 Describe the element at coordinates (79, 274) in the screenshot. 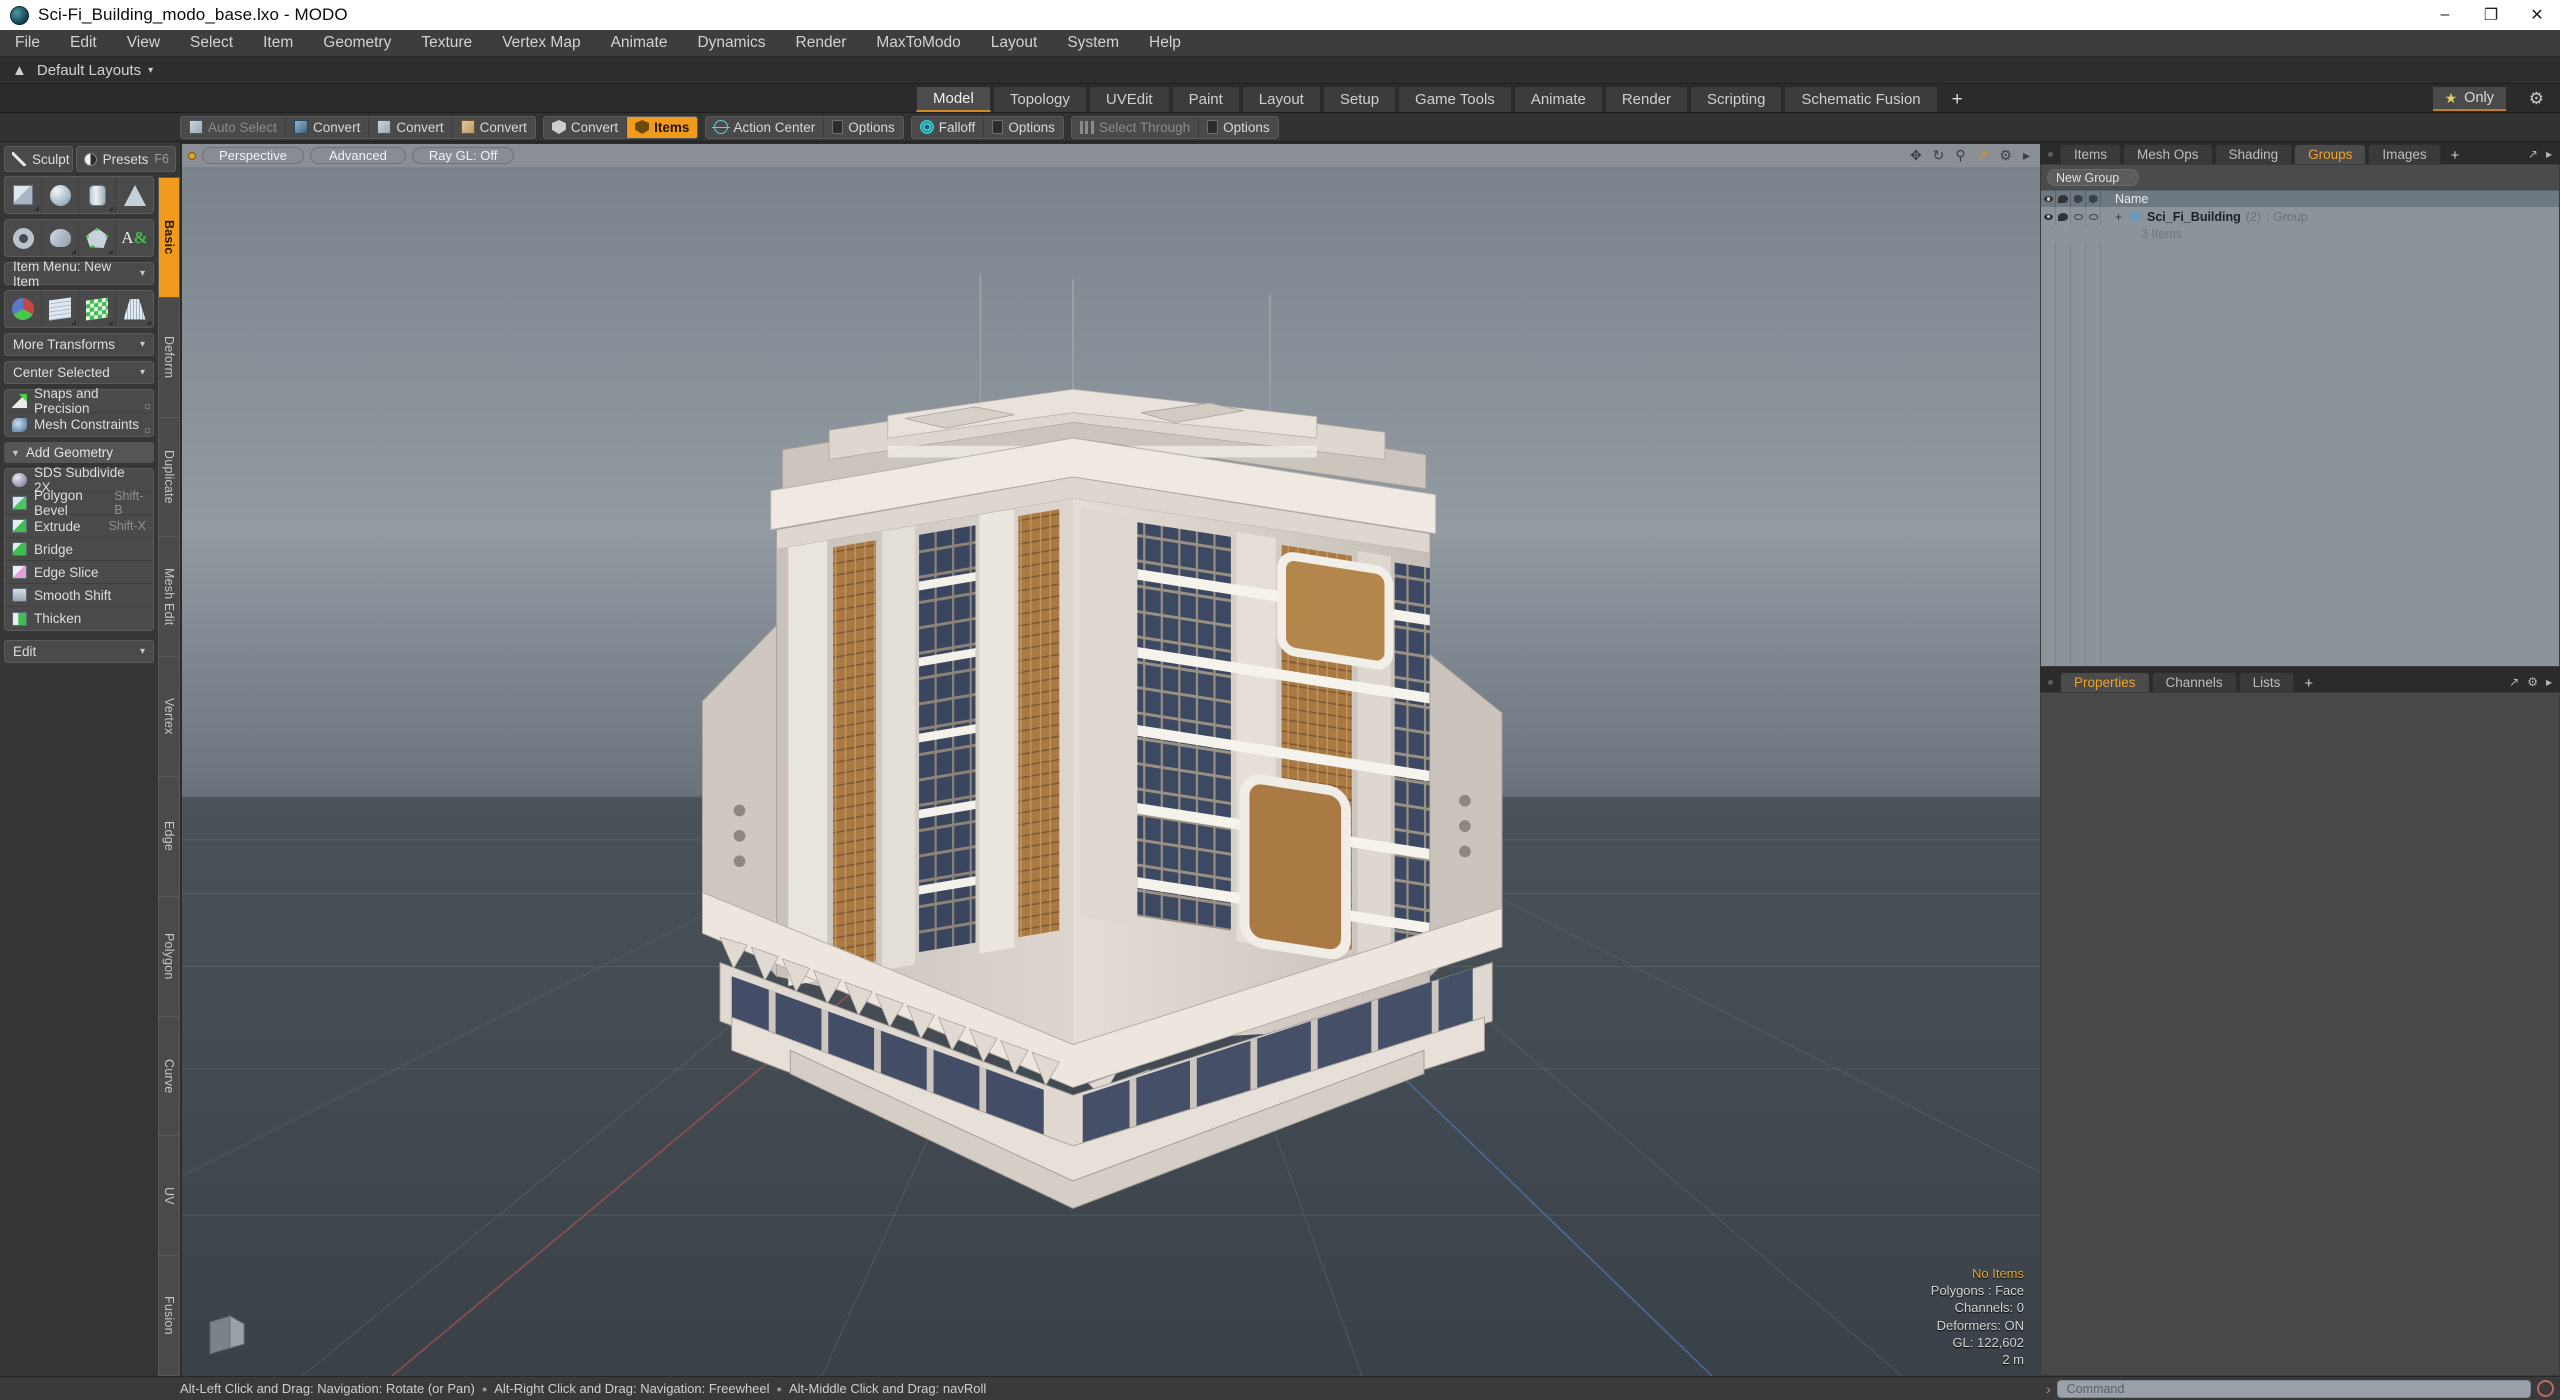

I see `item-menu-dropdown: Item Menu: New Item ▾` at that location.